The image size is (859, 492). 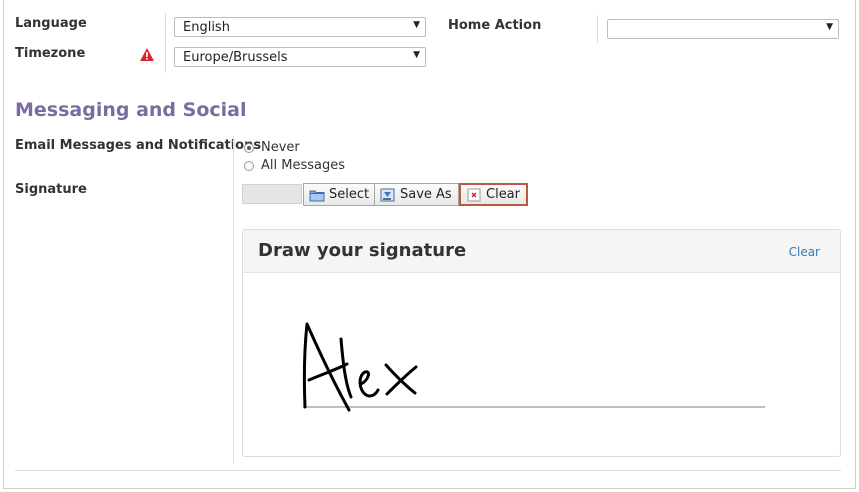 I want to click on file-path-field, so click(x=272, y=194).